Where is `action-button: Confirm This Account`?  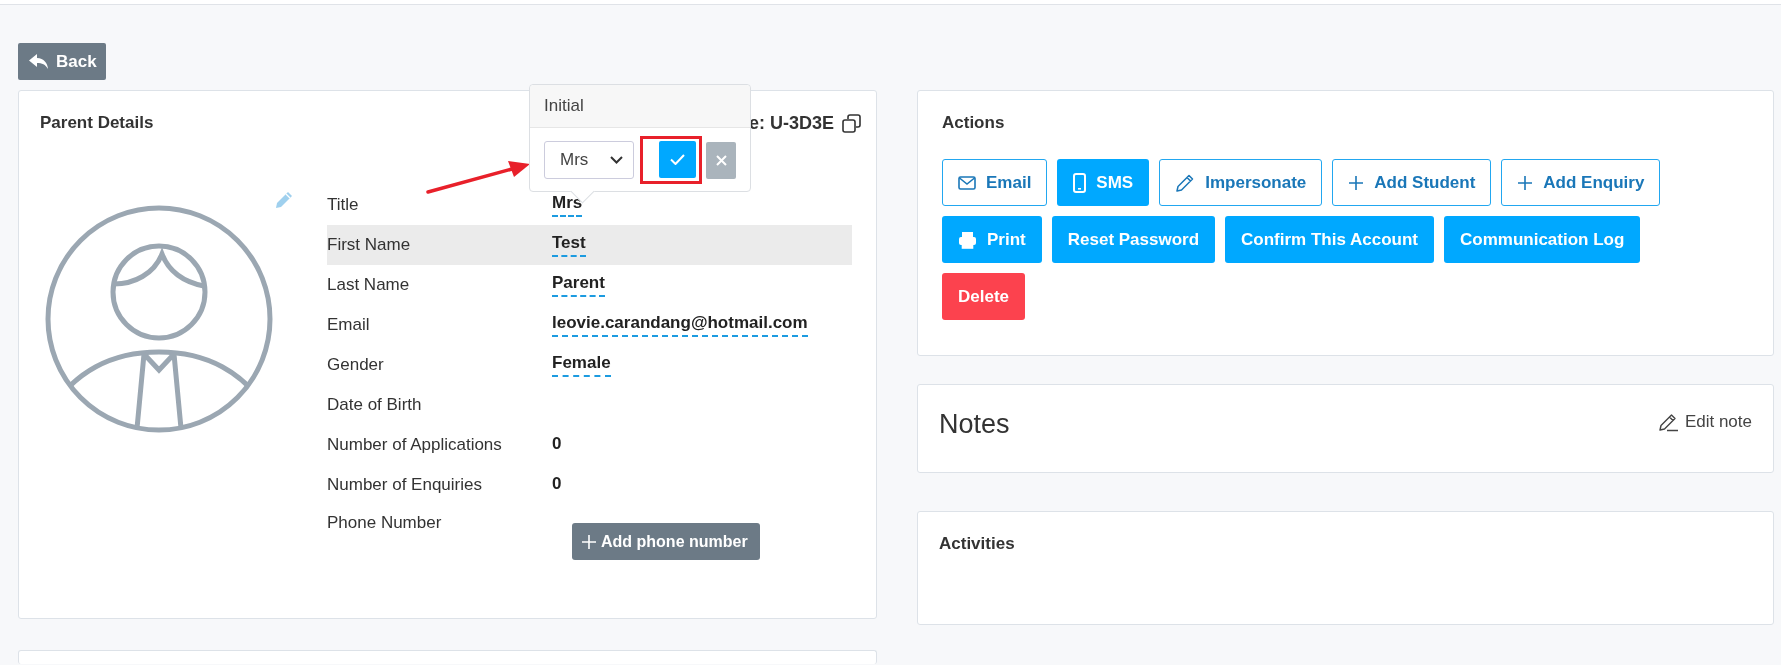
action-button: Confirm This Account is located at coordinates (1329, 239).